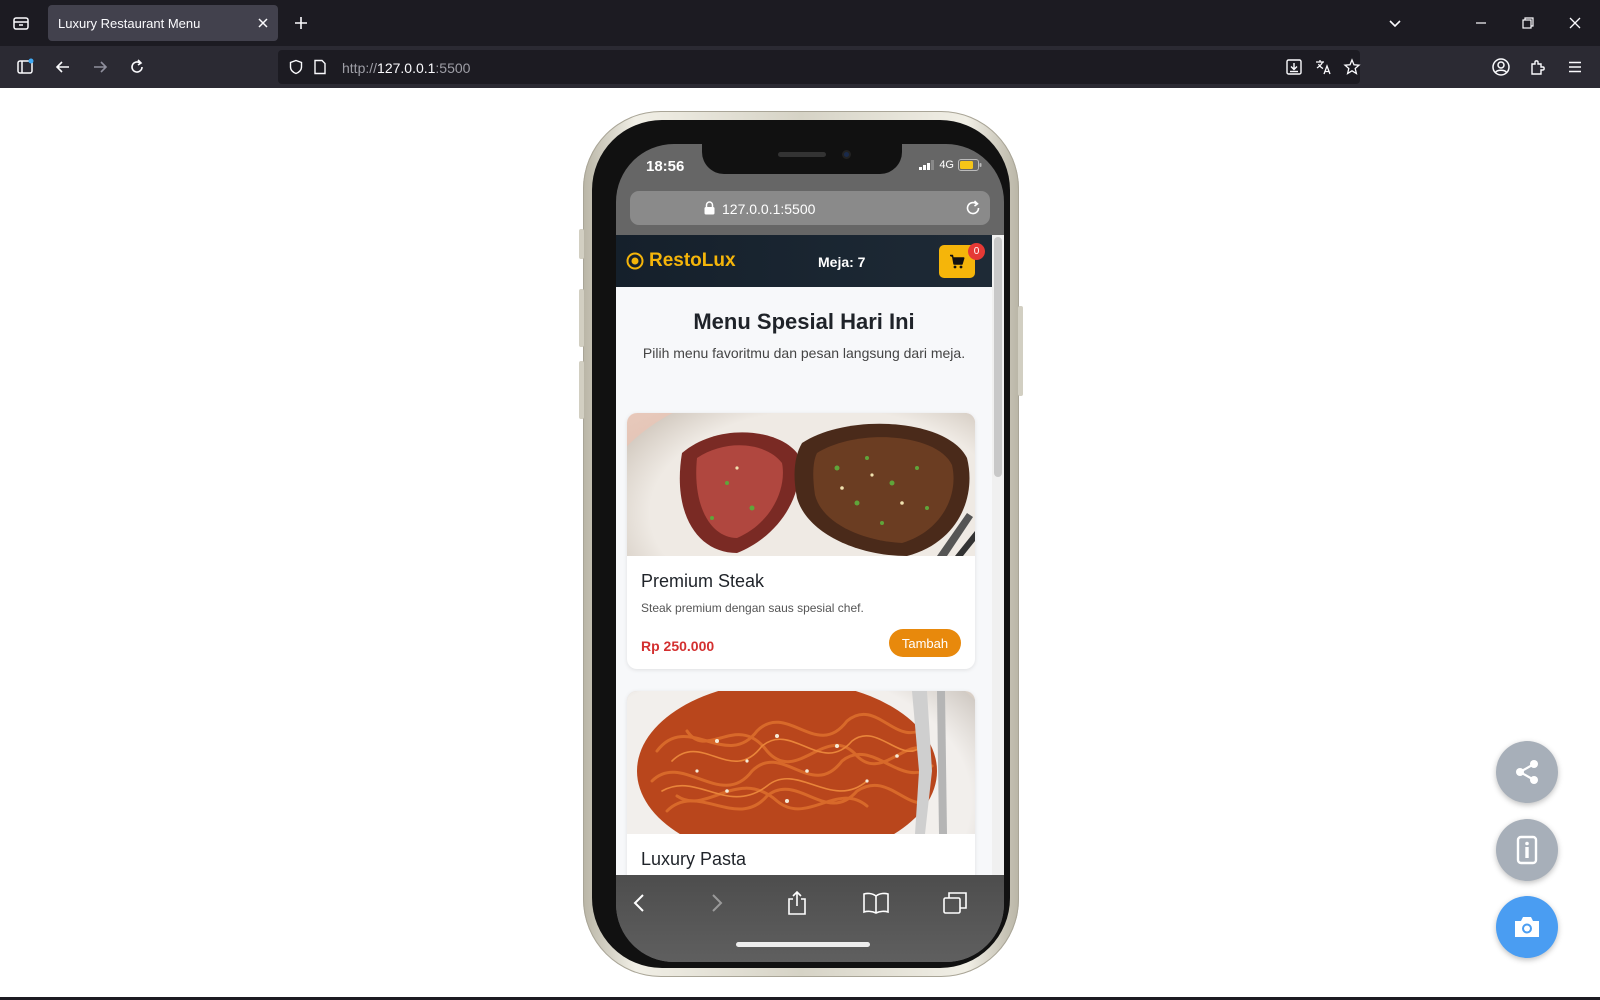  I want to click on steak-image, so click(801, 484).